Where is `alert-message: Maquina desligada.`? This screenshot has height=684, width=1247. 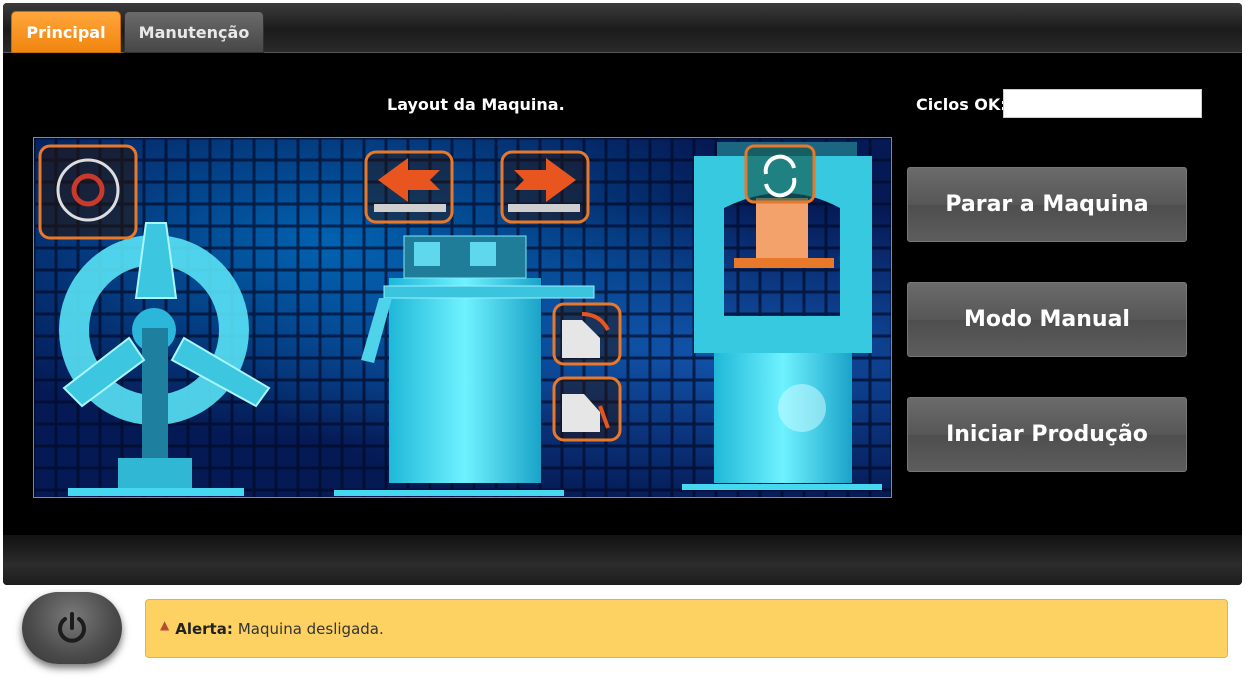 alert-message: Maquina desligada. is located at coordinates (310, 628).